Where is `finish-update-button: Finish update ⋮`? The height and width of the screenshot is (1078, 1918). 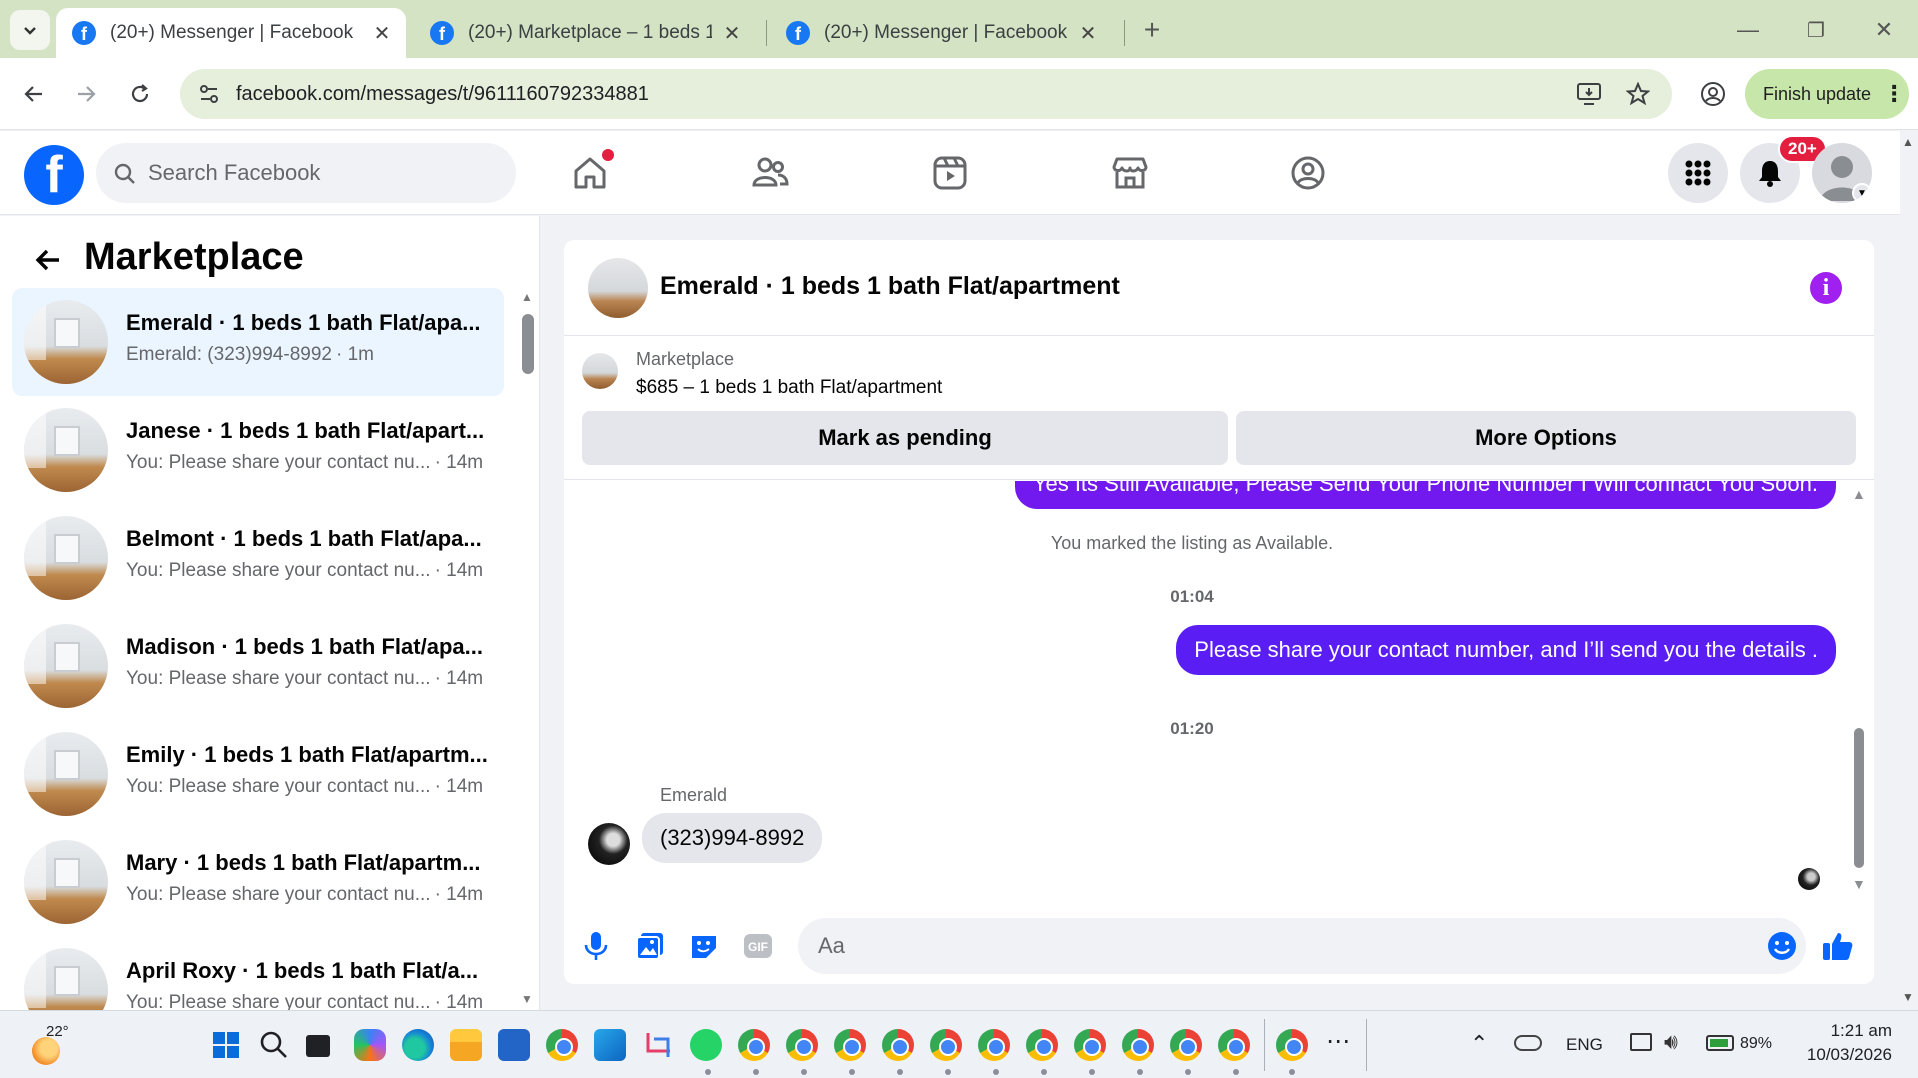
finish-update-button: Finish update ⋮ is located at coordinates (1827, 94).